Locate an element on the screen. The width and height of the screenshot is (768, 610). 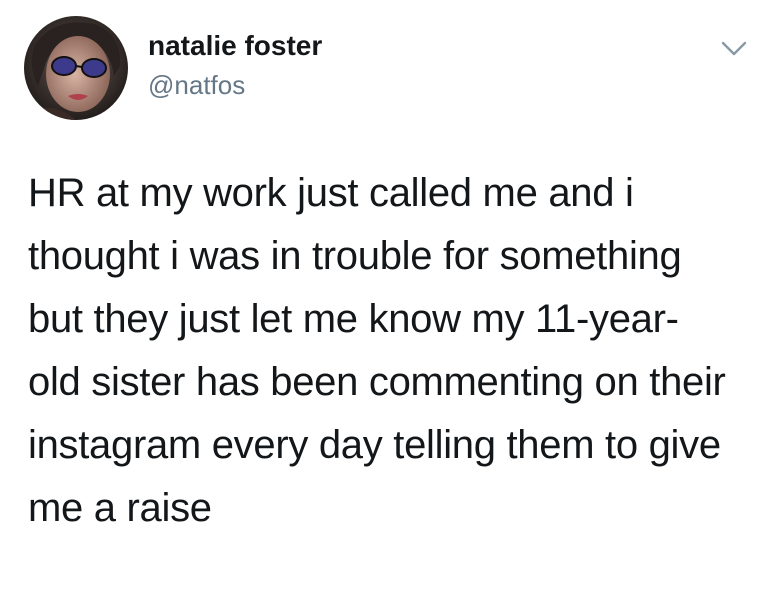
avatar is located at coordinates (76, 68).